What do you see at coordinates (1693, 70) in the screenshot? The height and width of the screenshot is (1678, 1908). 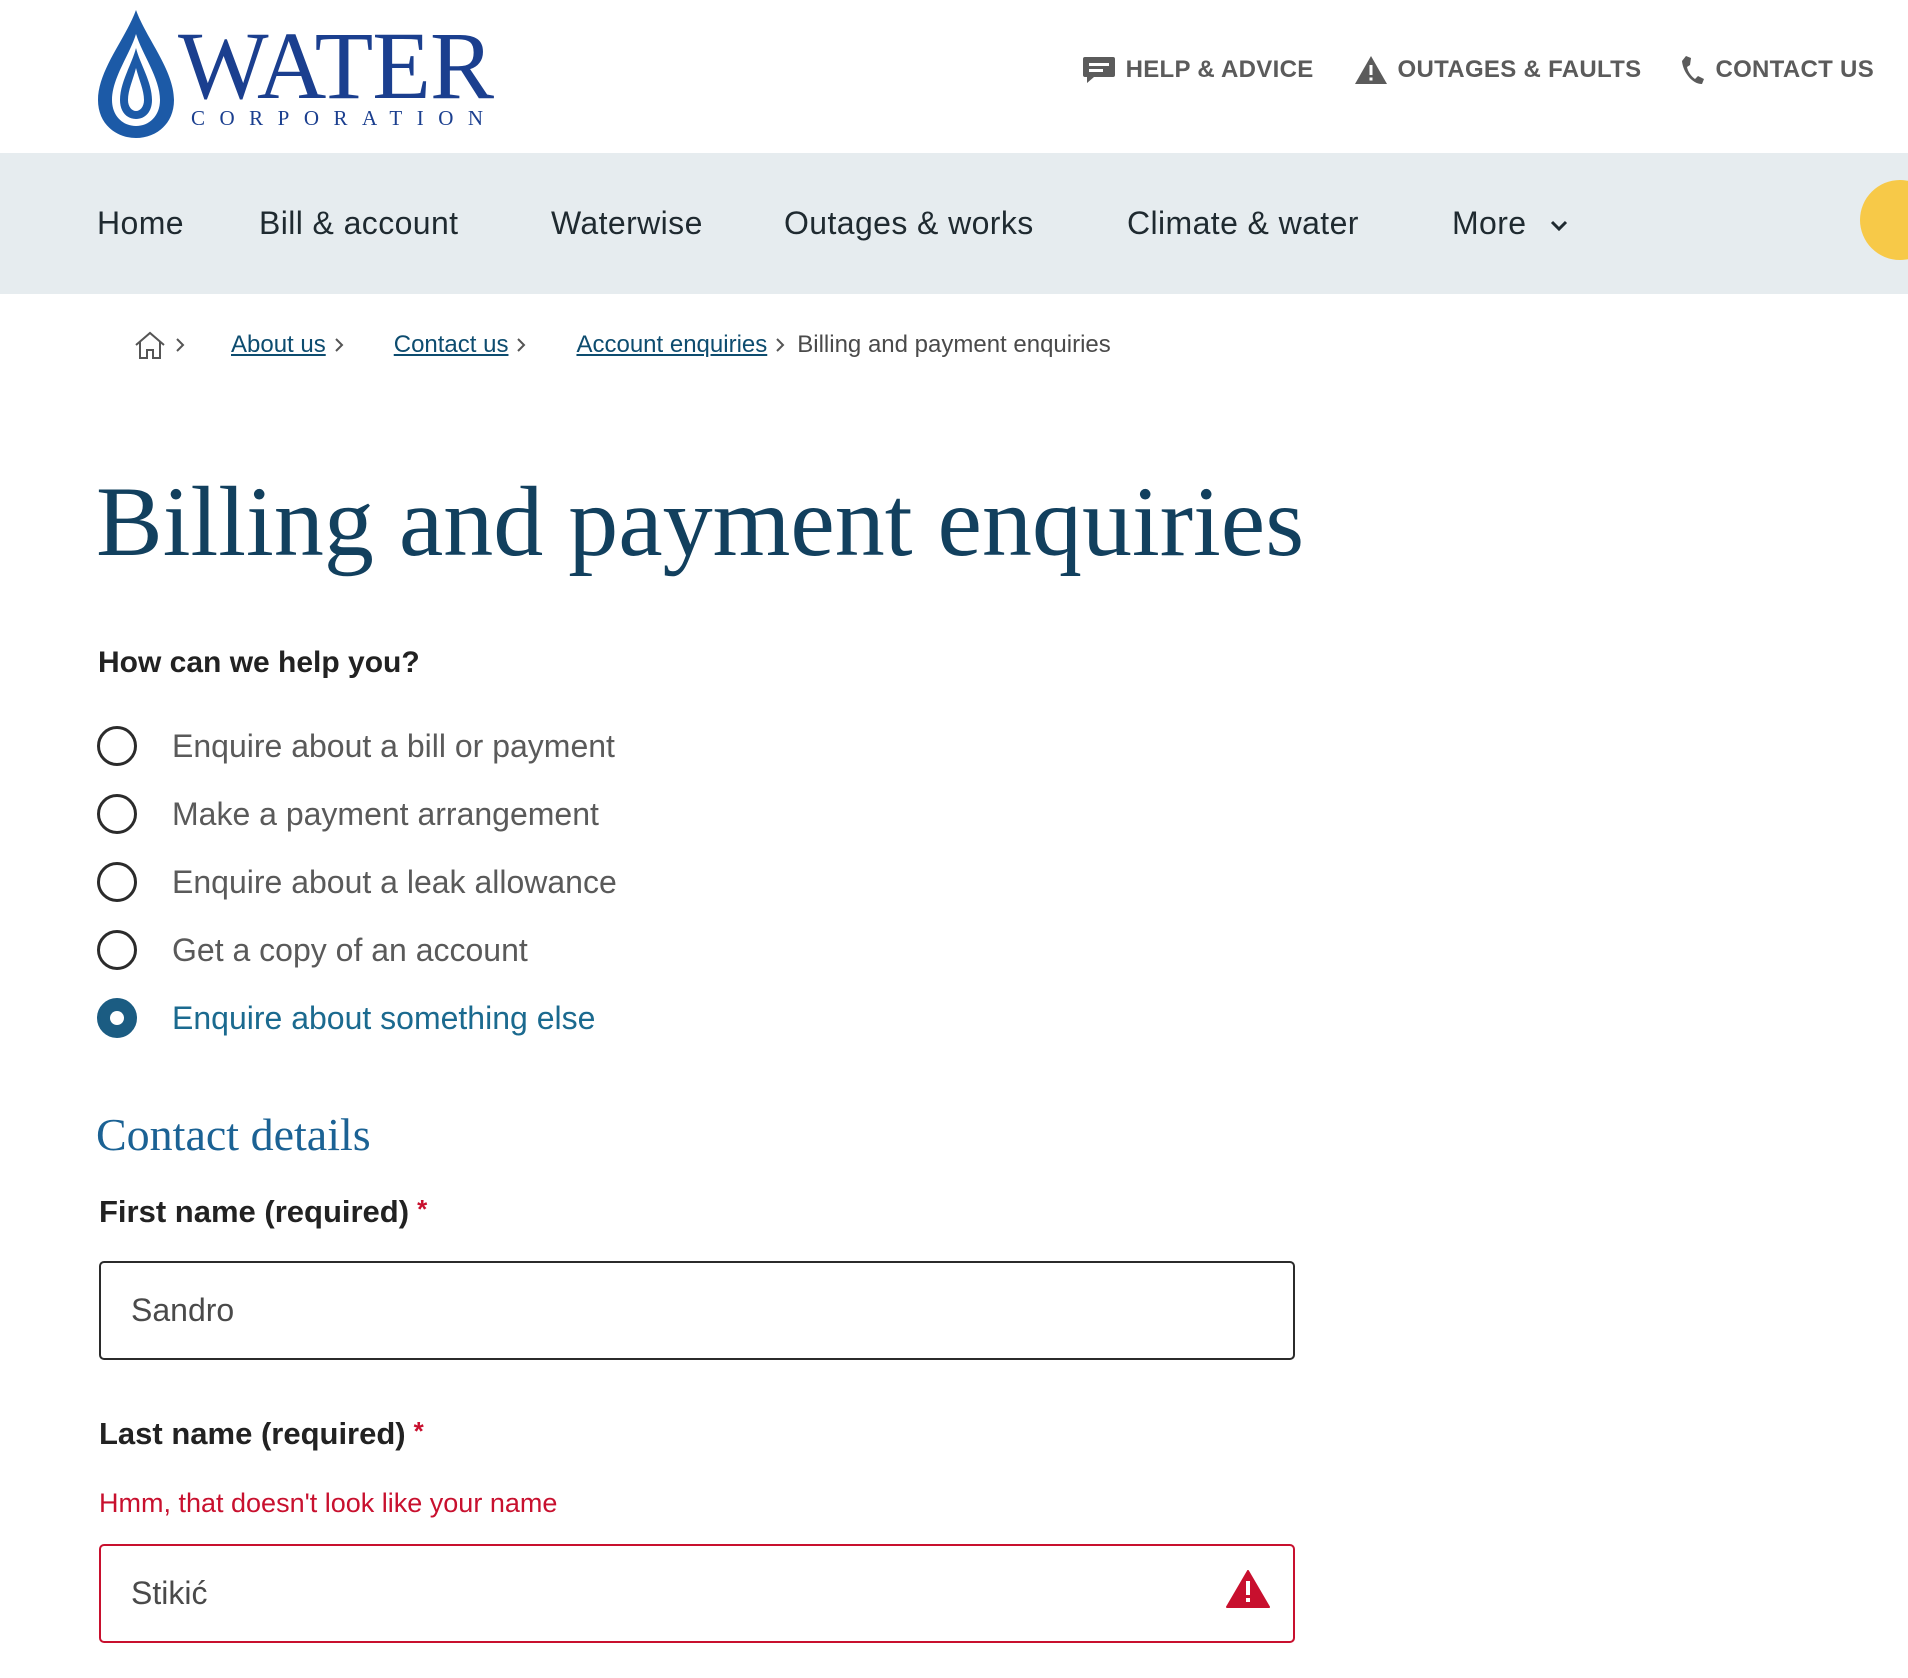 I see `phone-icon` at bounding box center [1693, 70].